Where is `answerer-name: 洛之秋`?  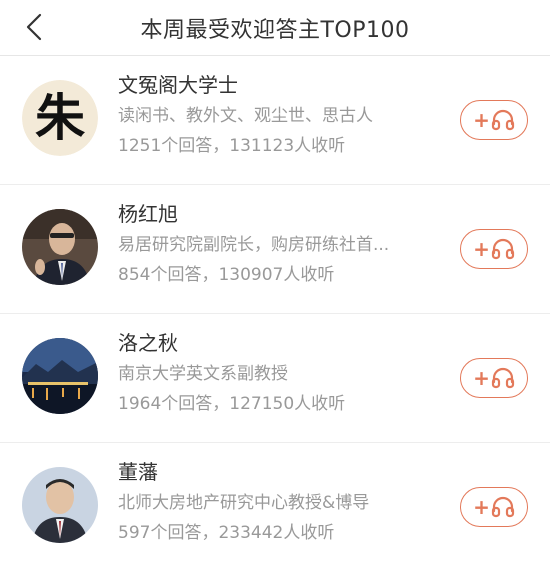
answerer-name: 洛之秋 is located at coordinates (284, 343).